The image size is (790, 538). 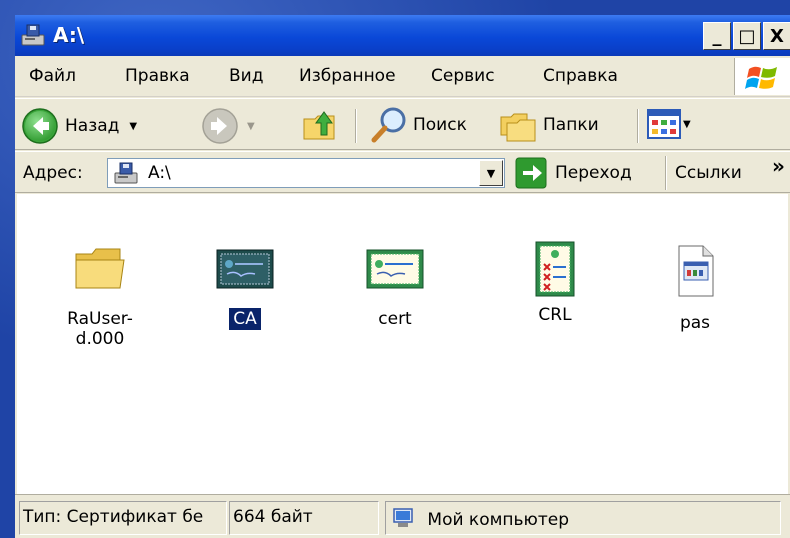 I want to click on windows-logo-icon, so click(x=761, y=77).